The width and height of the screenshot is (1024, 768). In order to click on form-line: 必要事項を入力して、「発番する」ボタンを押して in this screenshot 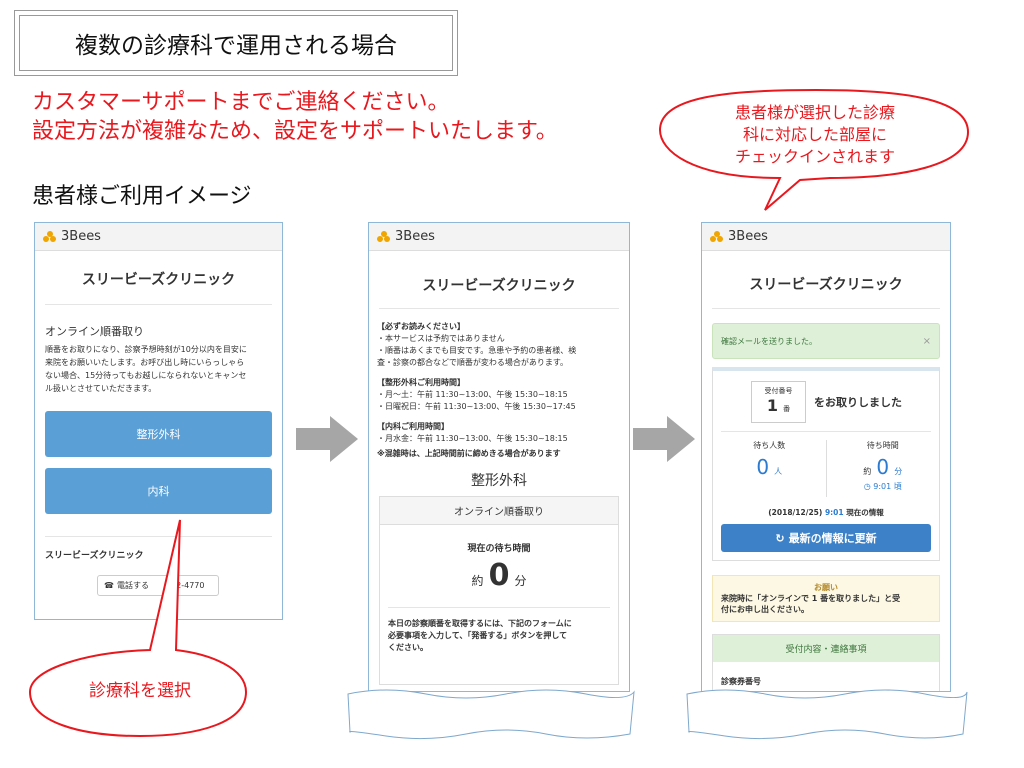, I will do `click(478, 635)`.